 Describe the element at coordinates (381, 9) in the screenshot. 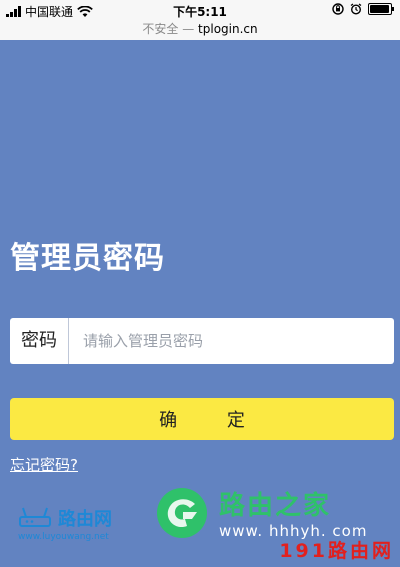

I see `battery-icon` at that location.